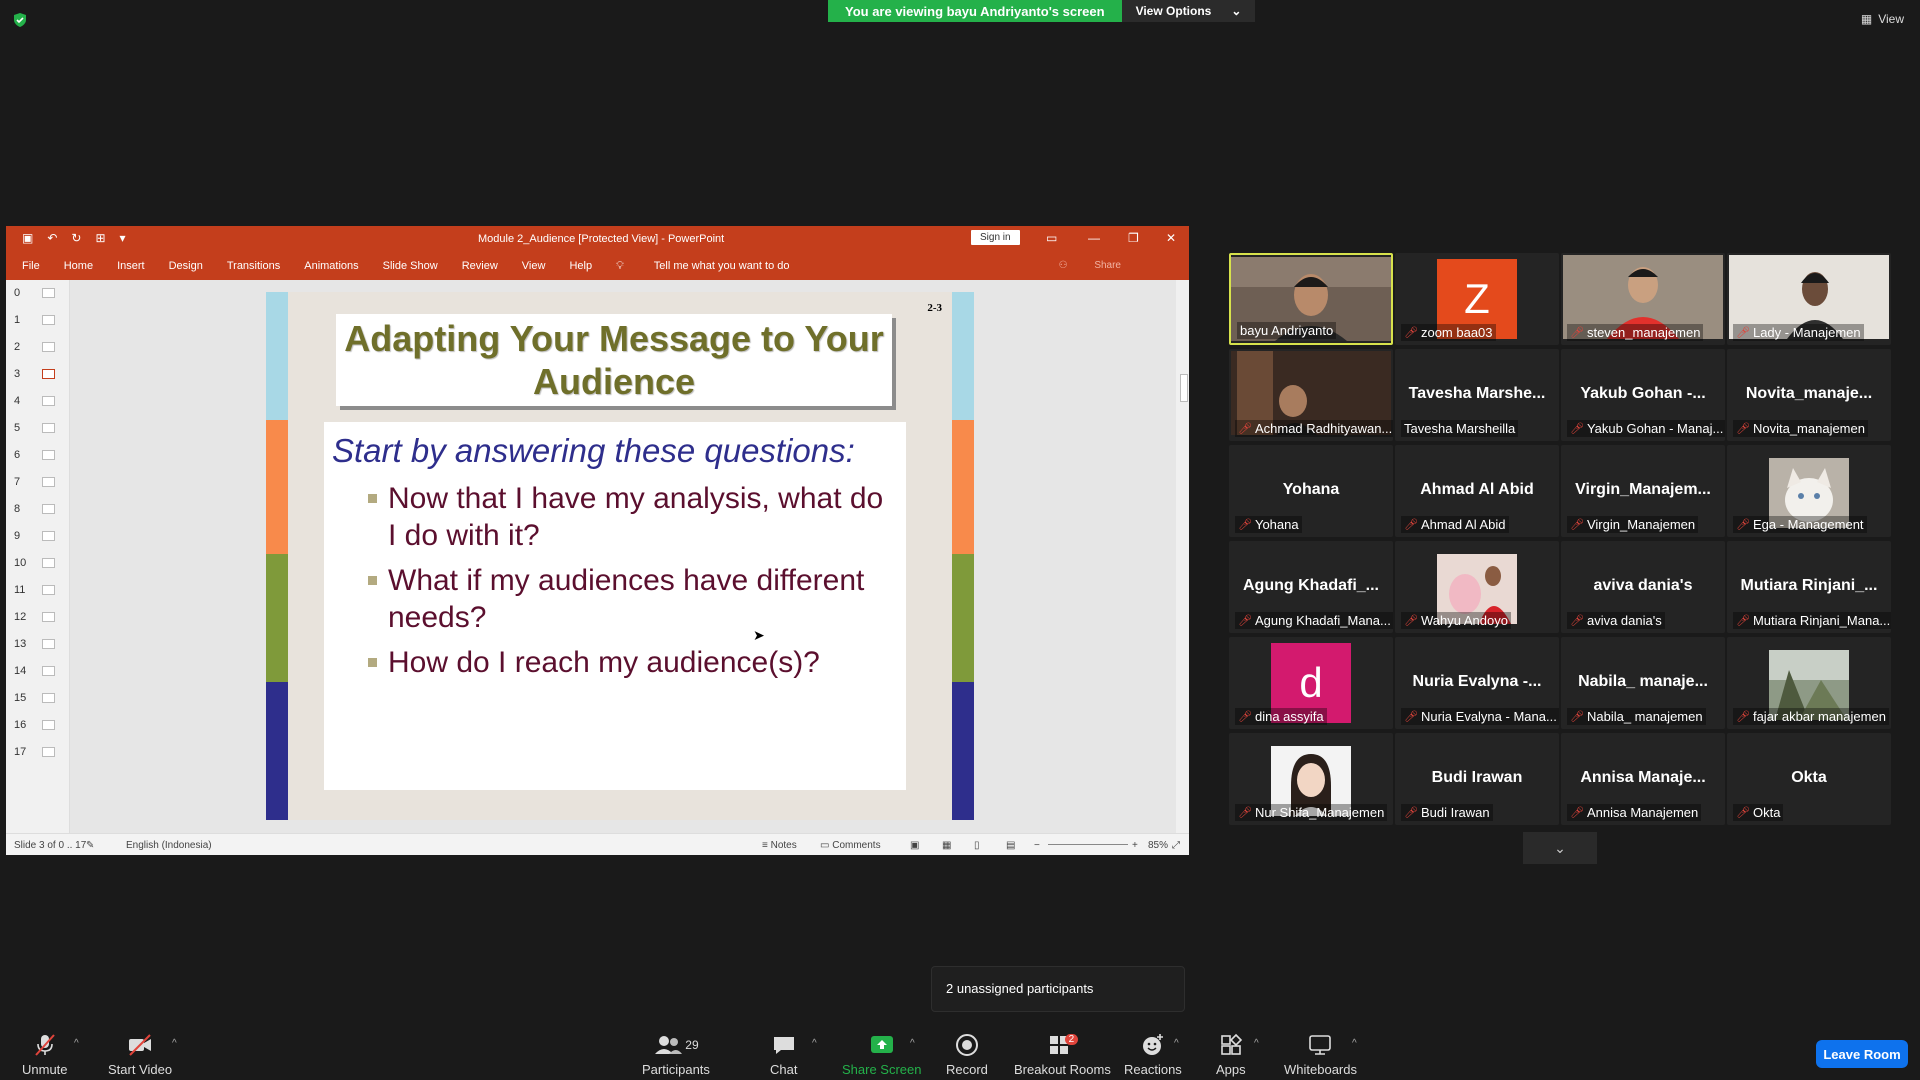 The width and height of the screenshot is (1920, 1080). Describe the element at coordinates (169, 845) in the screenshot. I see `language-label: English (Indonesia)` at that location.